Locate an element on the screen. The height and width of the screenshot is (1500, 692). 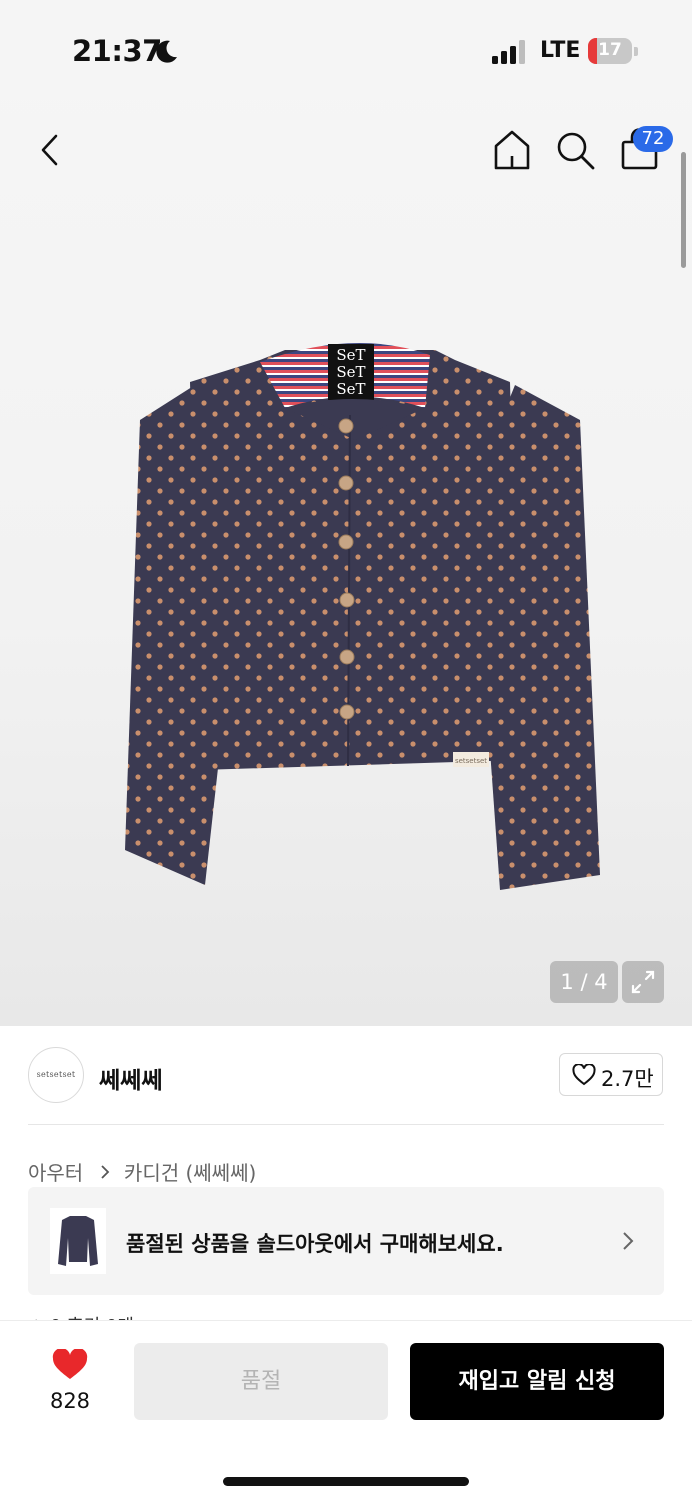
do-not-disturb-moon-icon is located at coordinates (166, 51).